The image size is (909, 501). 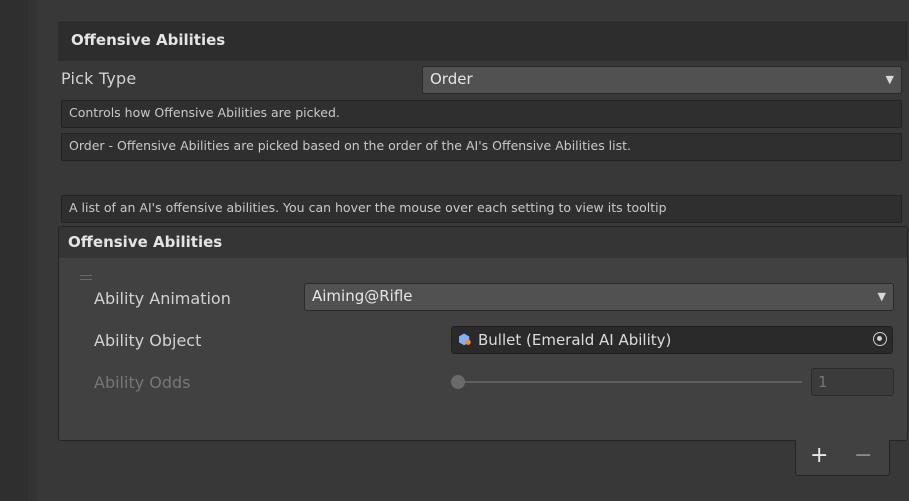 What do you see at coordinates (148, 340) in the screenshot?
I see `ability-object-label: Ability Object` at bounding box center [148, 340].